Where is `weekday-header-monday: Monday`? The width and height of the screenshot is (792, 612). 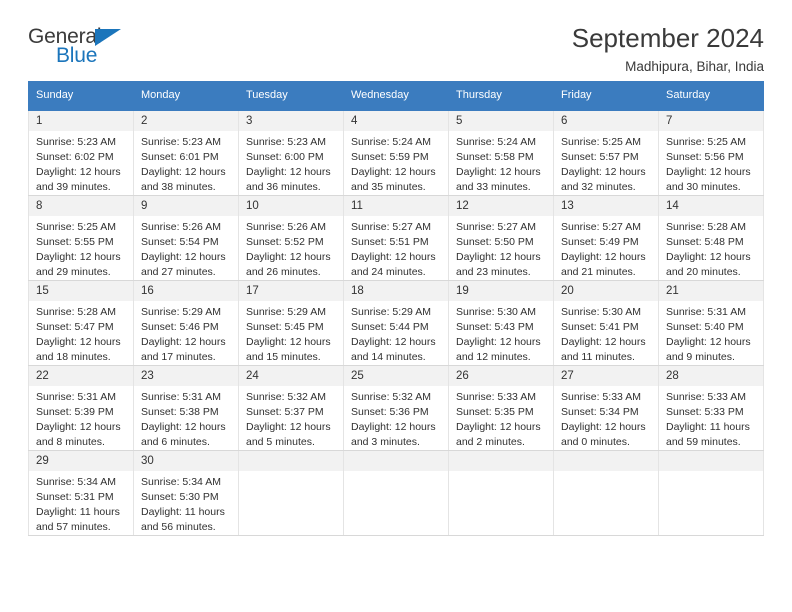
weekday-header-monday: Monday is located at coordinates (186, 96).